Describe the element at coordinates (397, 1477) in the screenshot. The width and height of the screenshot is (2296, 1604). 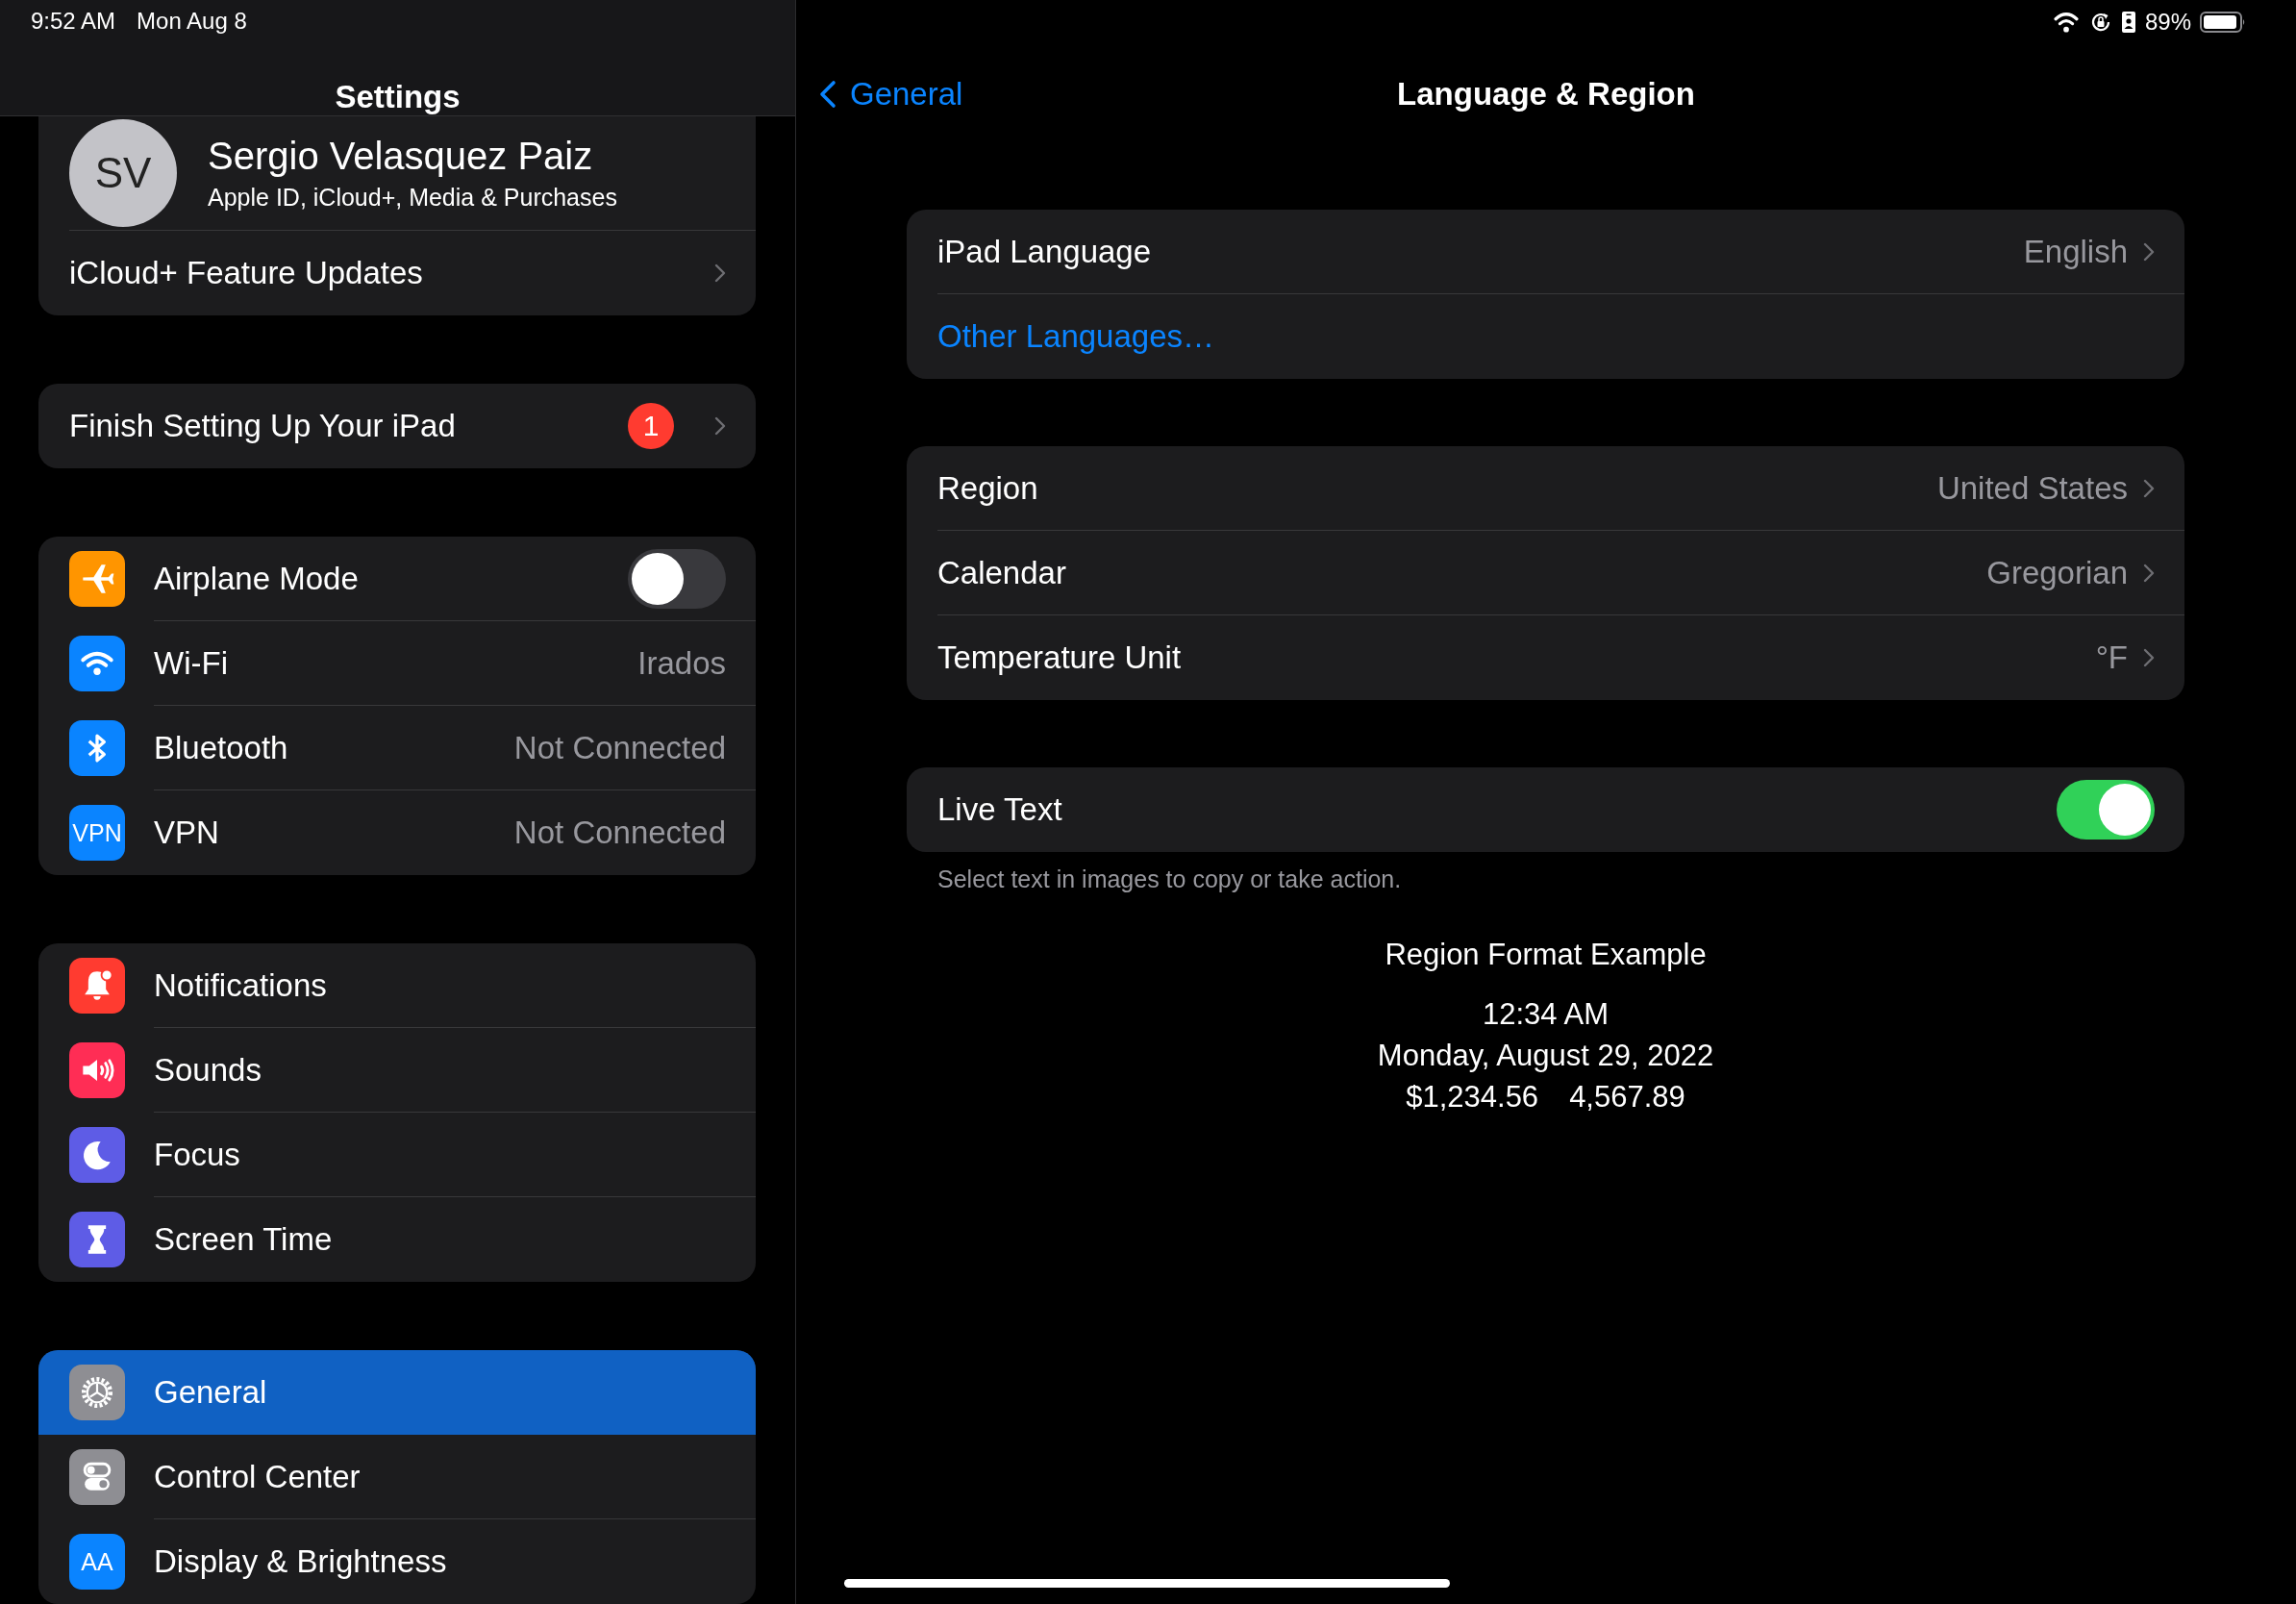
I see `settings-row: Control Center` at that location.